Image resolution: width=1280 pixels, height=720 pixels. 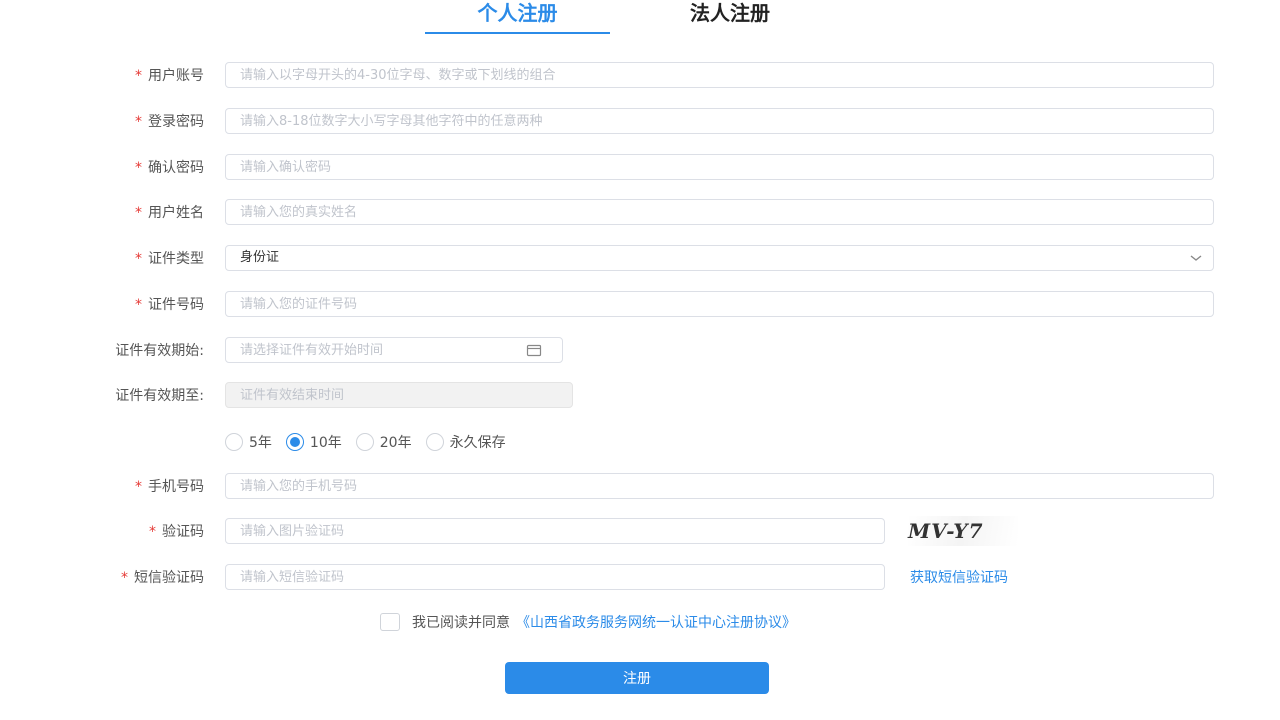 I want to click on agreement-text: 我已阅读并同意, so click(x=461, y=623).